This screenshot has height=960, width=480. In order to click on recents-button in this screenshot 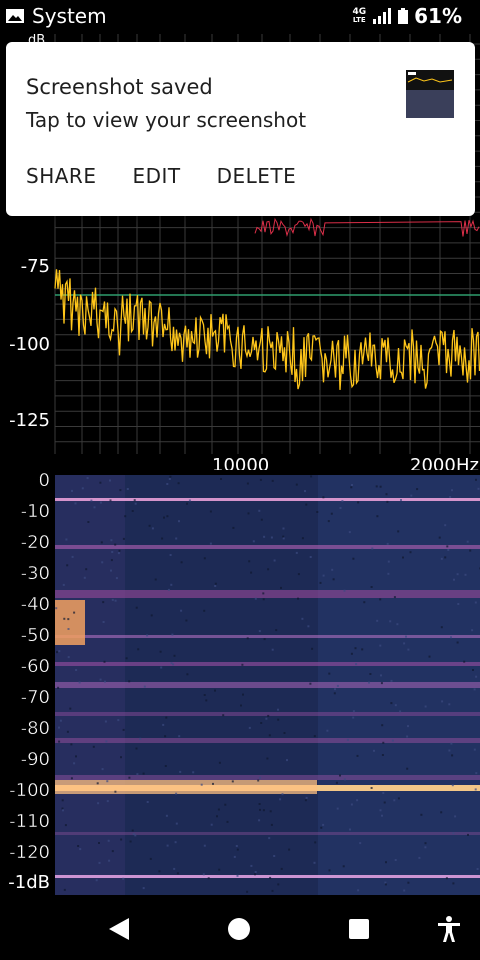, I will do `click(359, 929)`.